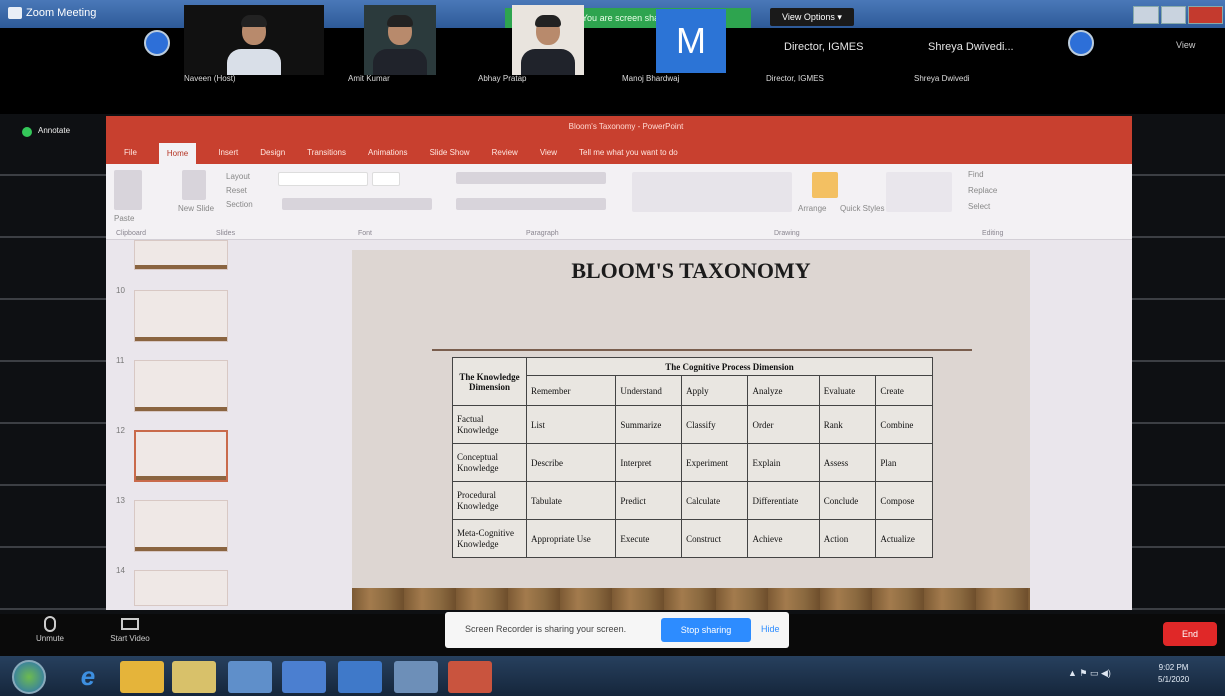  What do you see at coordinates (142, 677) in the screenshot?
I see `file-explorer-icon` at bounding box center [142, 677].